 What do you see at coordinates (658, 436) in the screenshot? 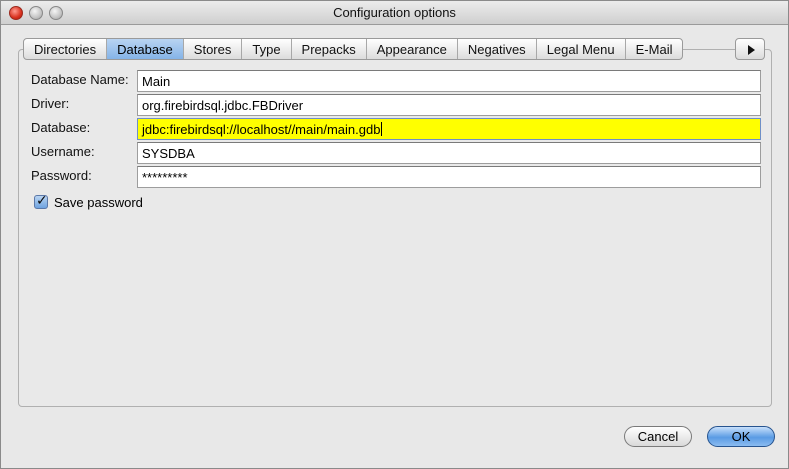
I see `cancel-button: Cancel` at bounding box center [658, 436].